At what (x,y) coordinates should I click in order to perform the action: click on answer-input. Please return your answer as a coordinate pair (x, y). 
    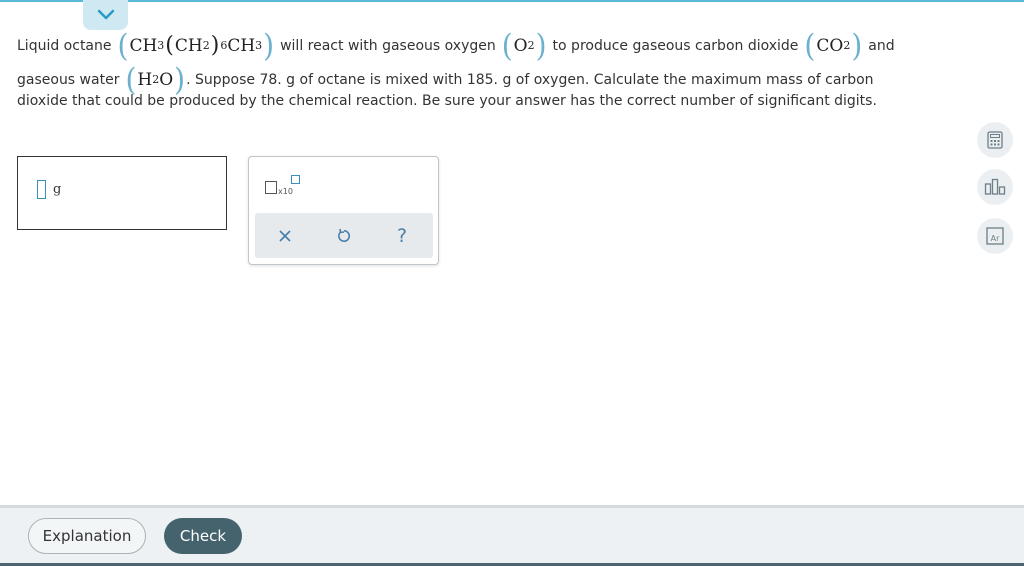
    Looking at the image, I should click on (41, 189).